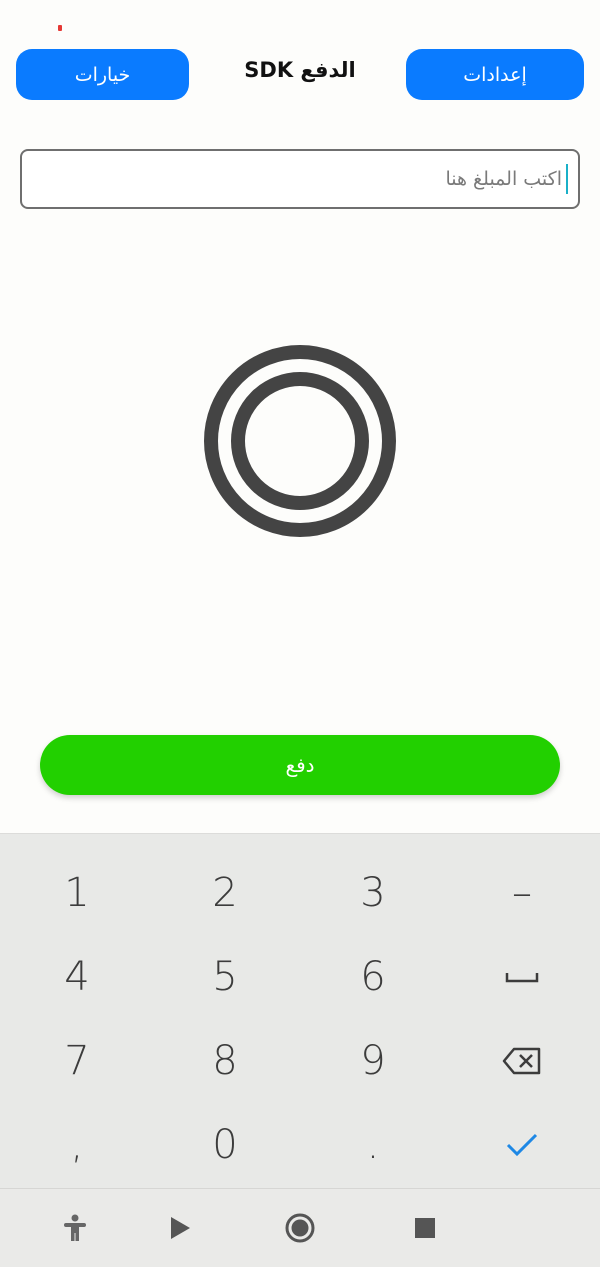  I want to click on system-nav-bar, so click(300, 1227).